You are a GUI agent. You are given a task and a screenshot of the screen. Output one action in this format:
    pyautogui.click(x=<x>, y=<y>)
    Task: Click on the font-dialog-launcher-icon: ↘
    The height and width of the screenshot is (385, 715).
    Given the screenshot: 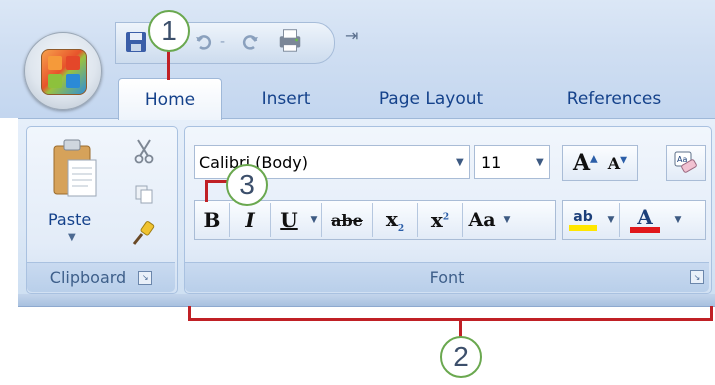 What is the action you would take?
    pyautogui.click(x=697, y=277)
    